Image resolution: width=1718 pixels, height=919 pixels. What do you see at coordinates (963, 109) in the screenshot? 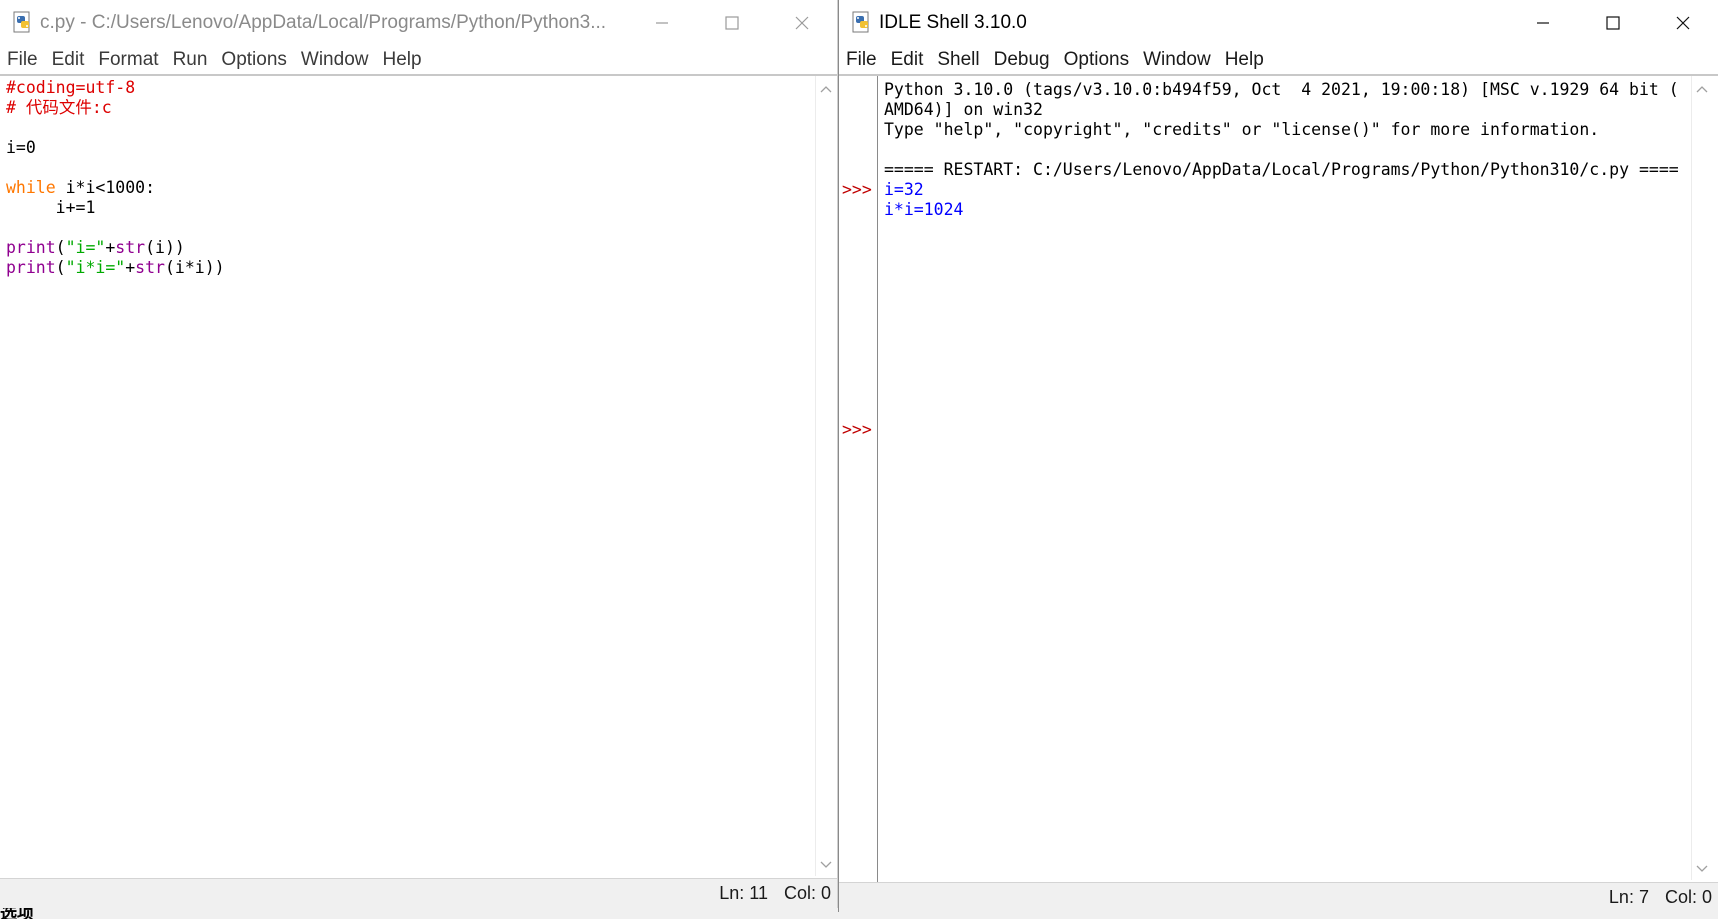
I see `shell-line: AMD64)] on win32` at bounding box center [963, 109].